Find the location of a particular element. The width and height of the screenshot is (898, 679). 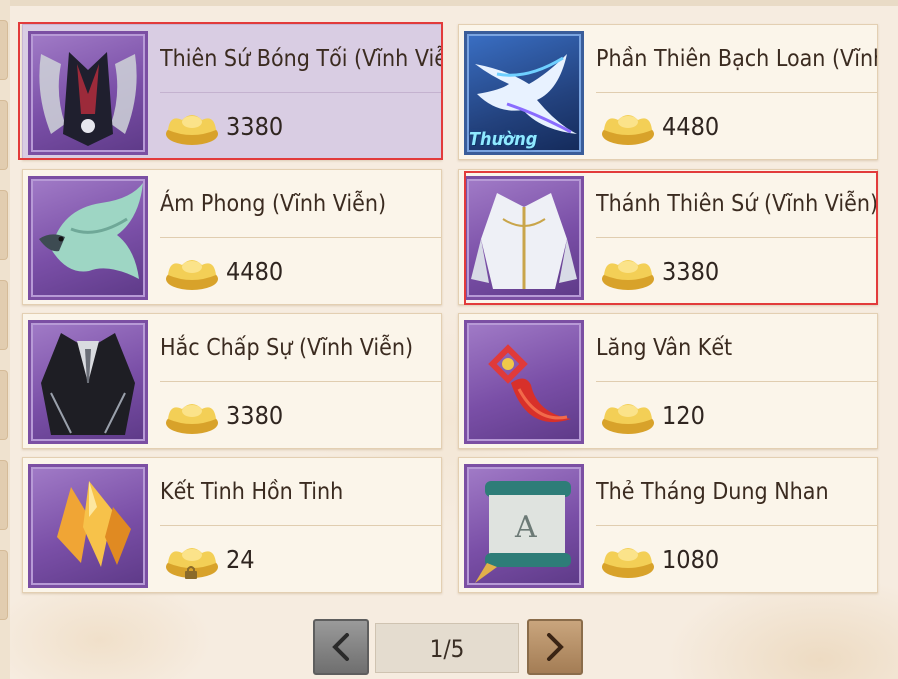

lock-icon is located at coordinates (191, 572).